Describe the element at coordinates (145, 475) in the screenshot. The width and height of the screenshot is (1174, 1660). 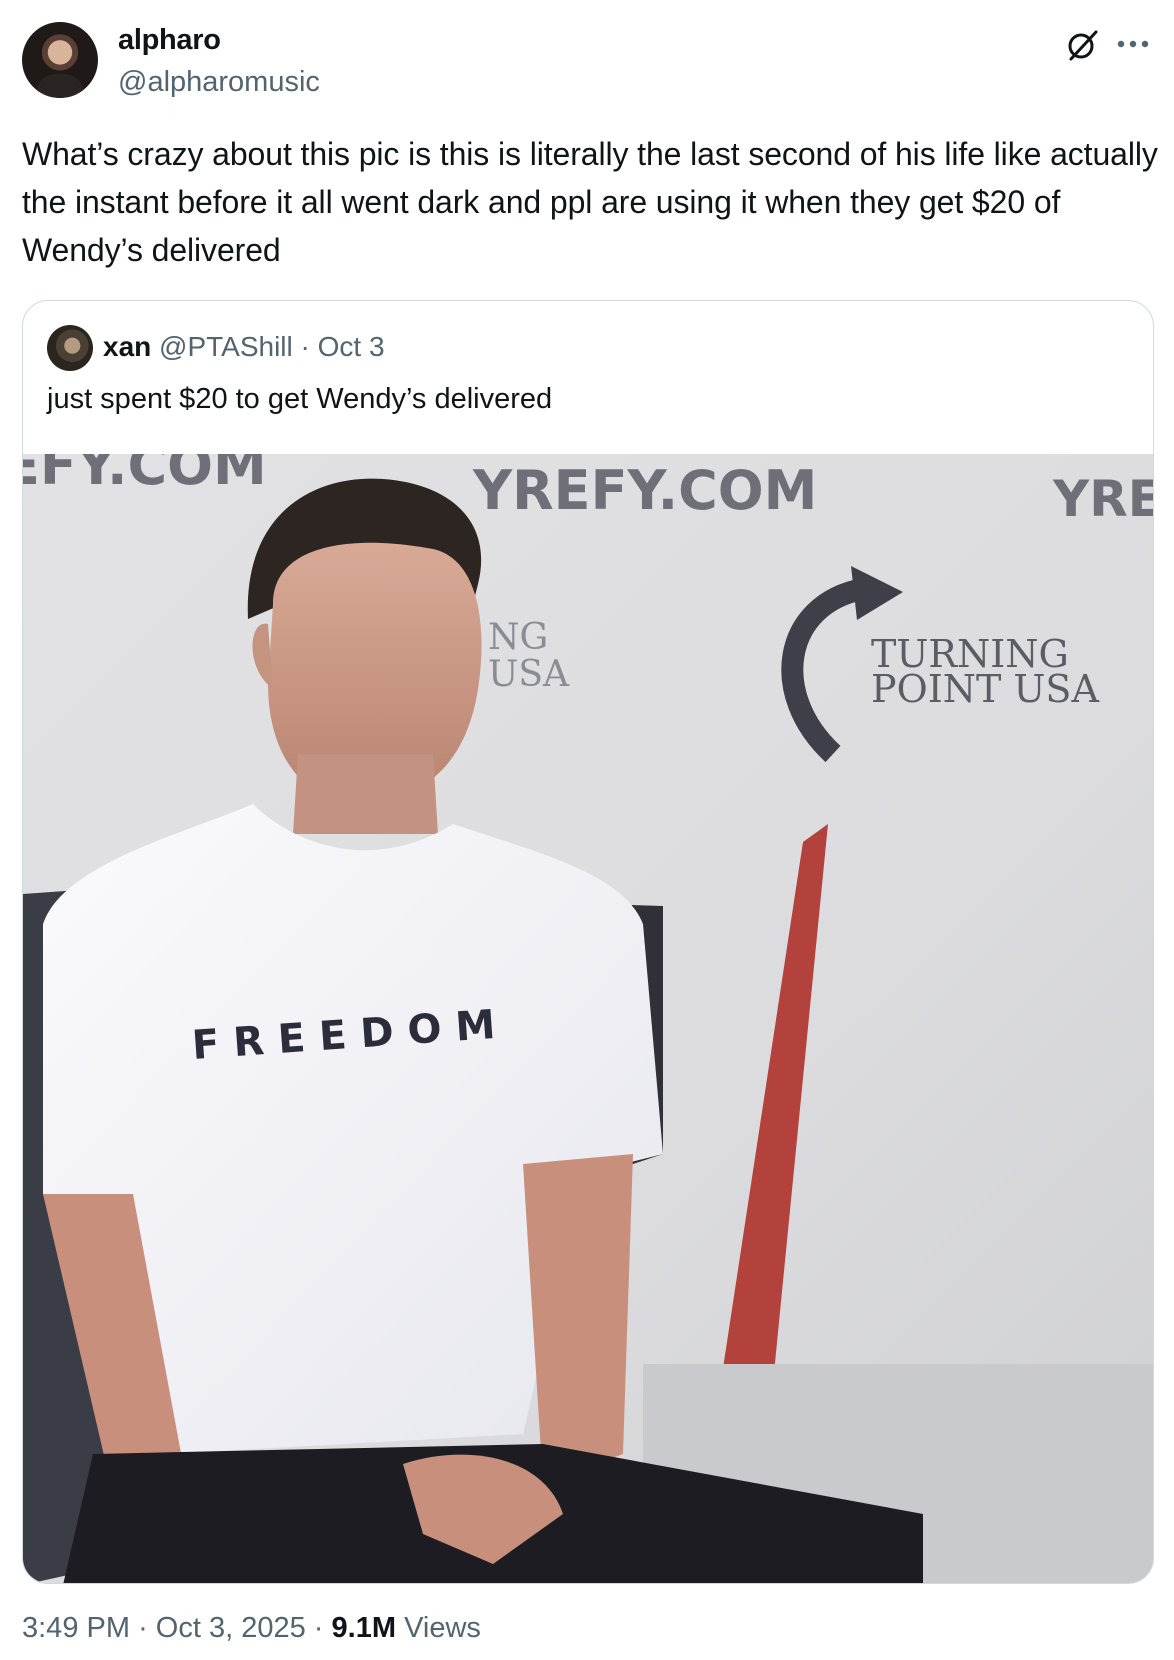
I see `banner-text-left: EFY.COM` at that location.